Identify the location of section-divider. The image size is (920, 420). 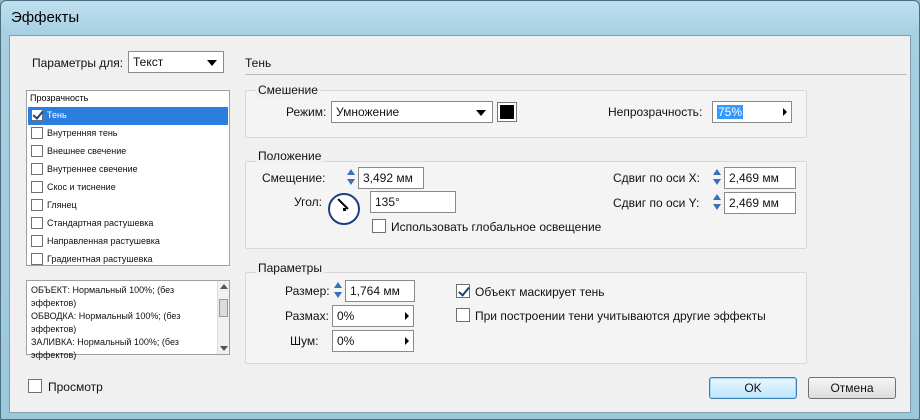
(576, 74).